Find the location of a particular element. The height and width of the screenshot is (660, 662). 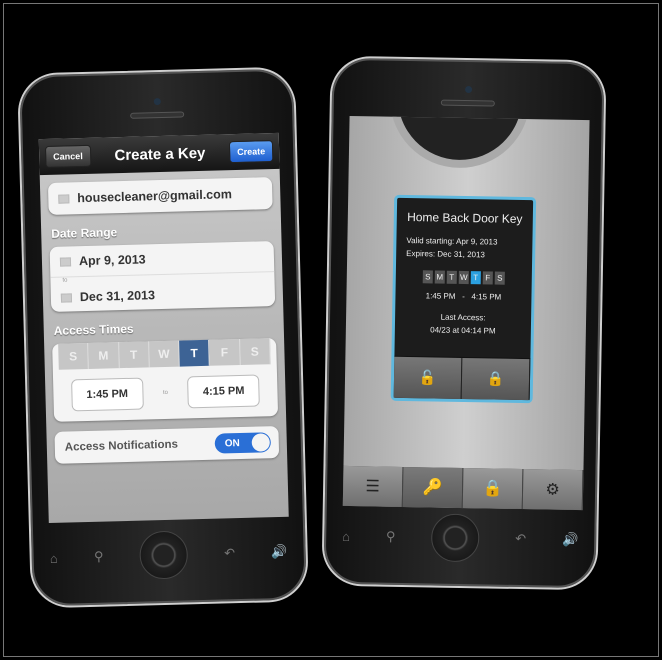

lock-button: 🔒 is located at coordinates (496, 379).